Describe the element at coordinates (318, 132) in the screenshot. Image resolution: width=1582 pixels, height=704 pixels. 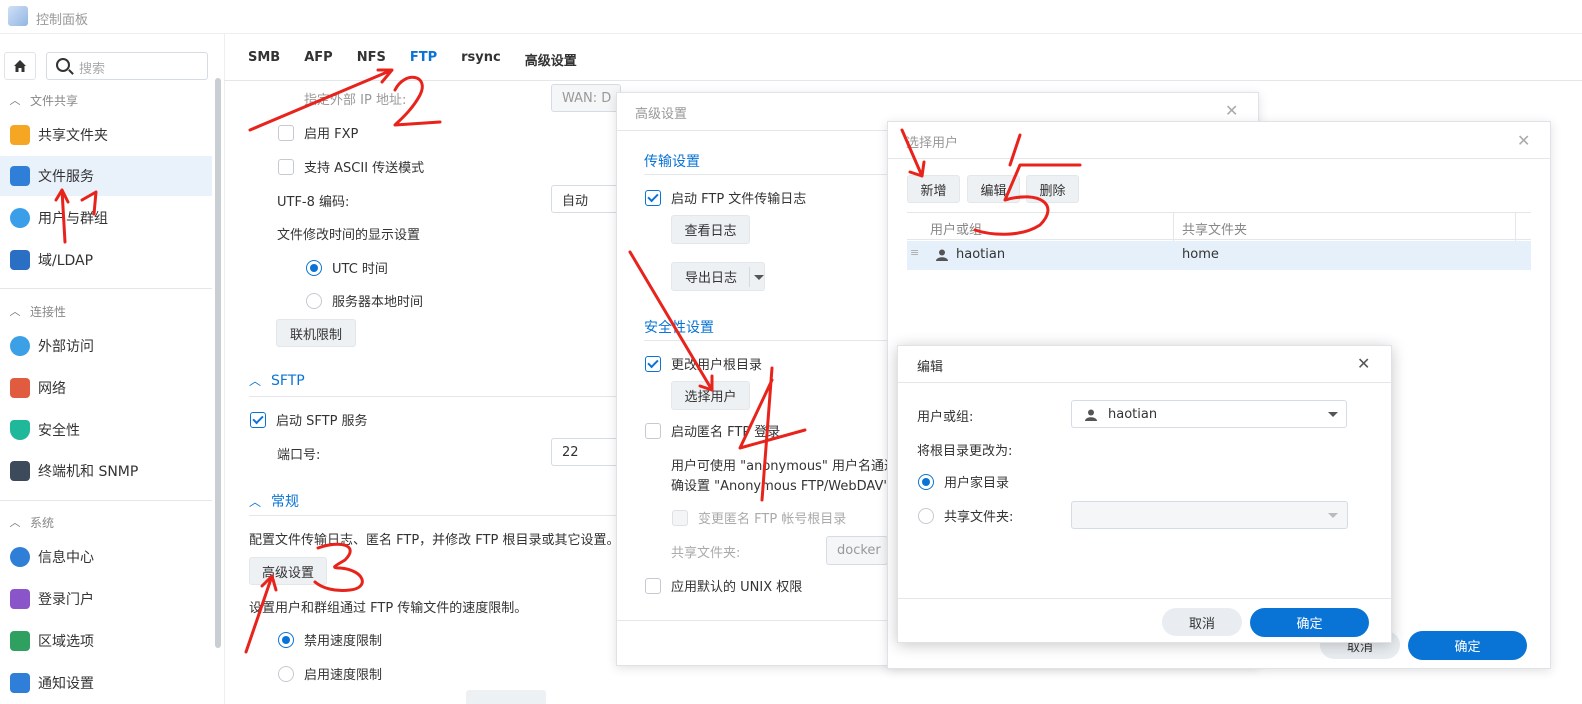
I see `enable-fxp-option: 启用 FXP` at that location.